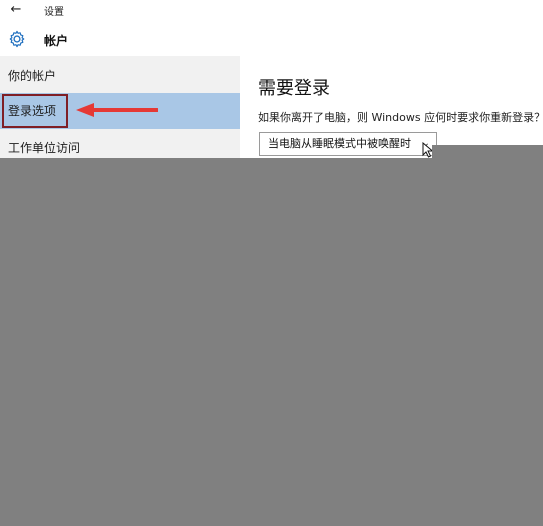  What do you see at coordinates (271, 10) in the screenshot?
I see `title-bar: ← 设置` at bounding box center [271, 10].